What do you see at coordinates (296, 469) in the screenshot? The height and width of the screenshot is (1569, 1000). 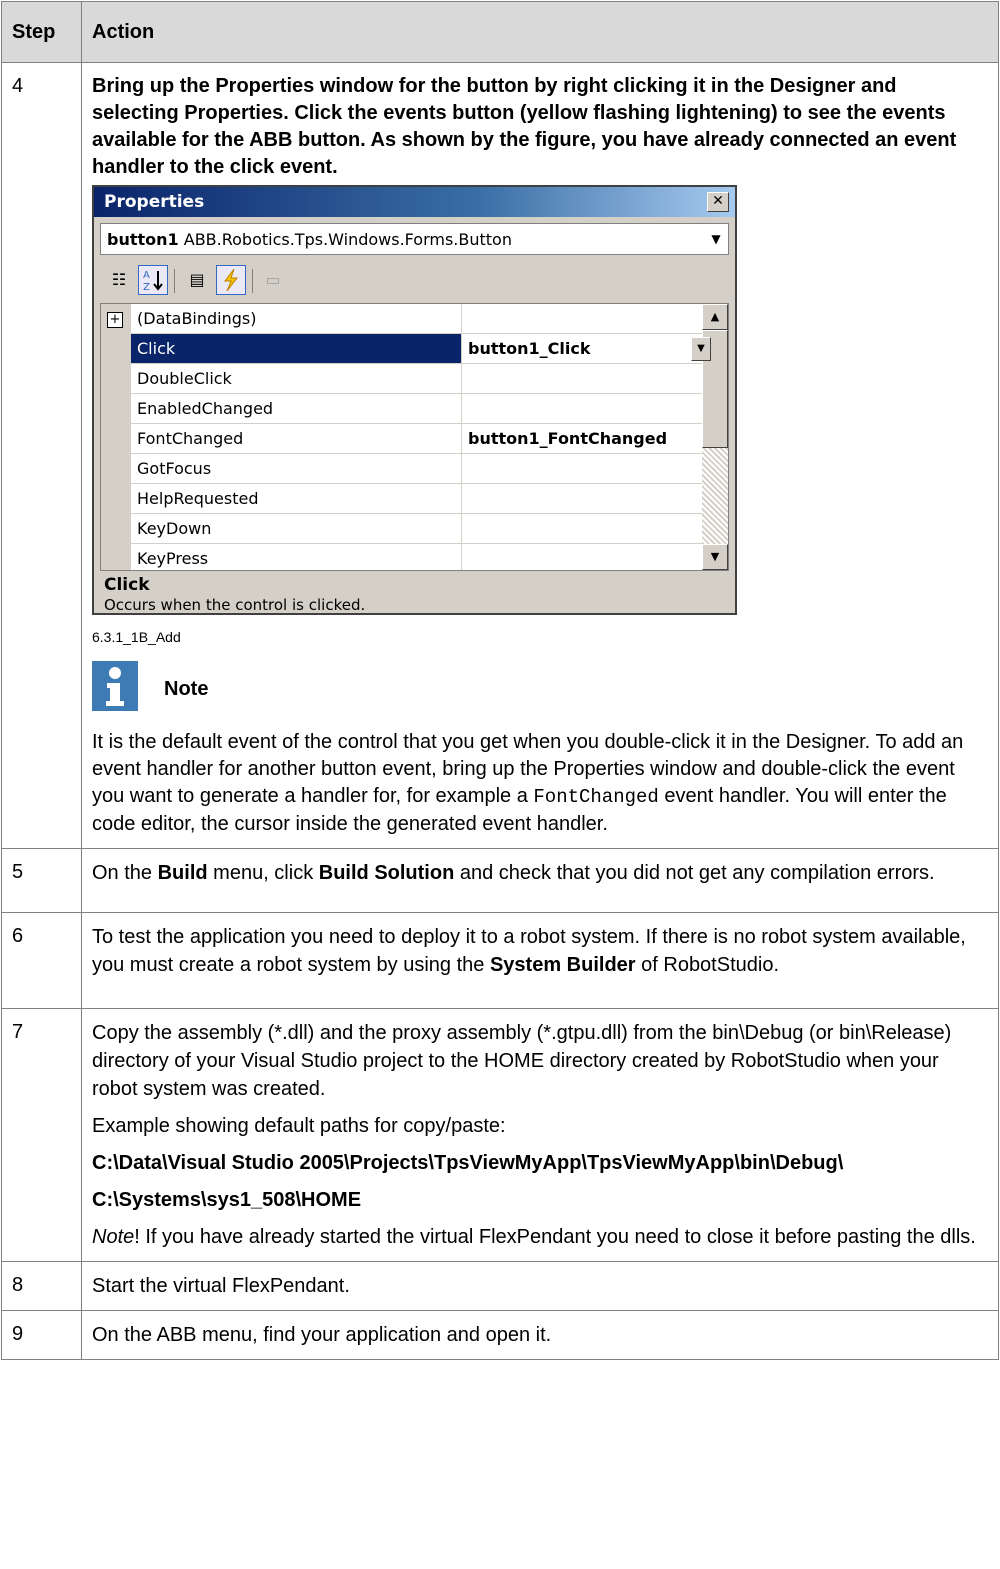 I see `event-name: GotFocus` at bounding box center [296, 469].